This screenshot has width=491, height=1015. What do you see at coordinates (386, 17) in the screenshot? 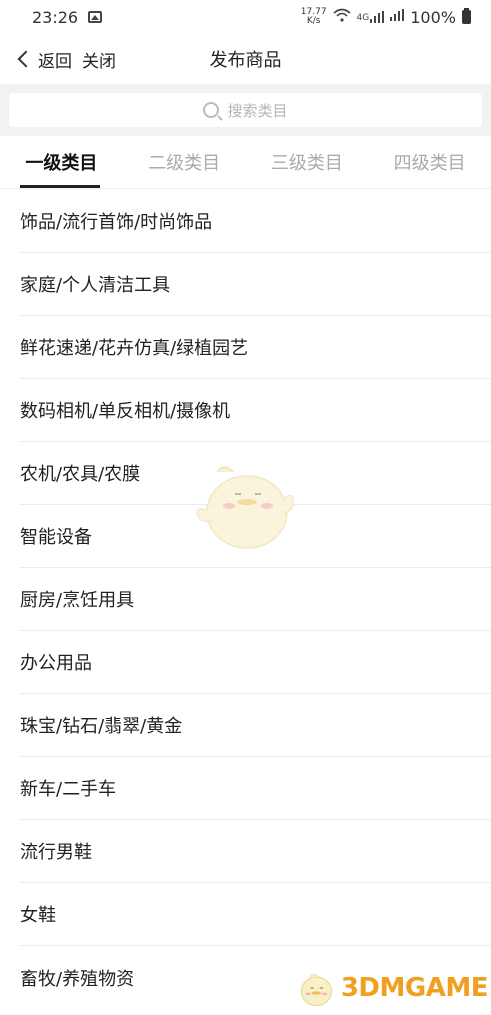
I see `status-right: 17.77 K/s 4G 100%` at bounding box center [386, 17].